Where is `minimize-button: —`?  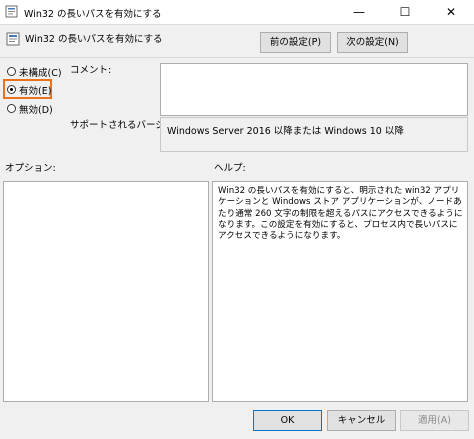 minimize-button: — is located at coordinates (359, 12).